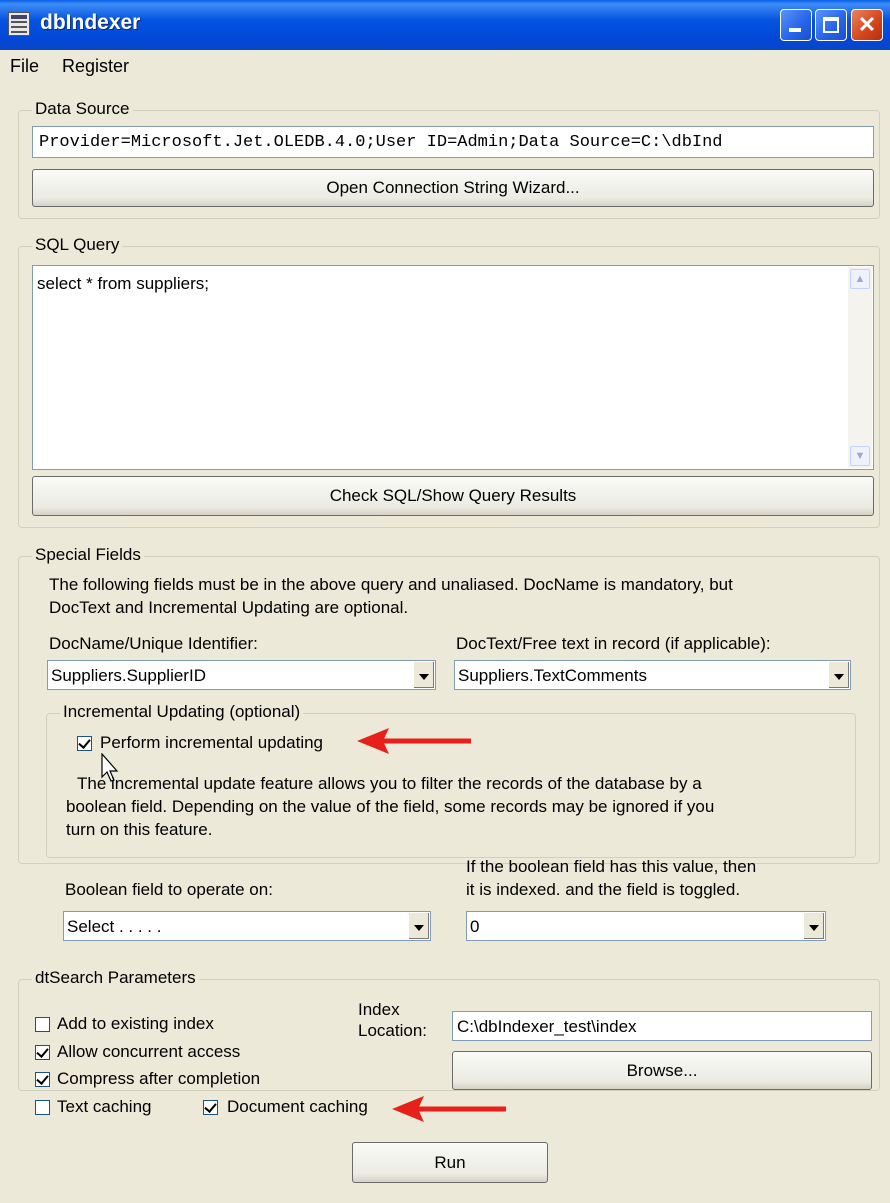 The height and width of the screenshot is (1203, 890). I want to click on title-bar: dbIndexer ✕, so click(445, 25).